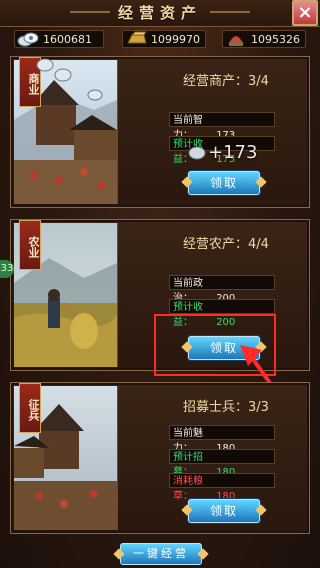 This screenshot has width=320, height=568. I want to click on agriculture-tag: 农业, so click(30, 245).